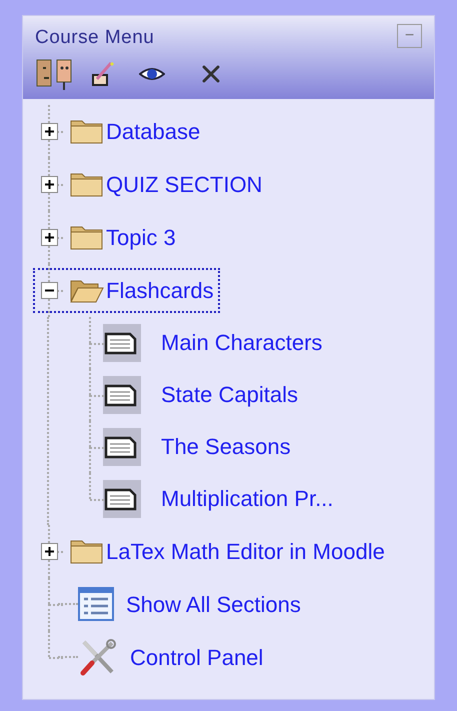 This screenshot has height=711, width=457. Describe the element at coordinates (213, 604) in the screenshot. I see `tree-item-label: Show All Sections` at that location.